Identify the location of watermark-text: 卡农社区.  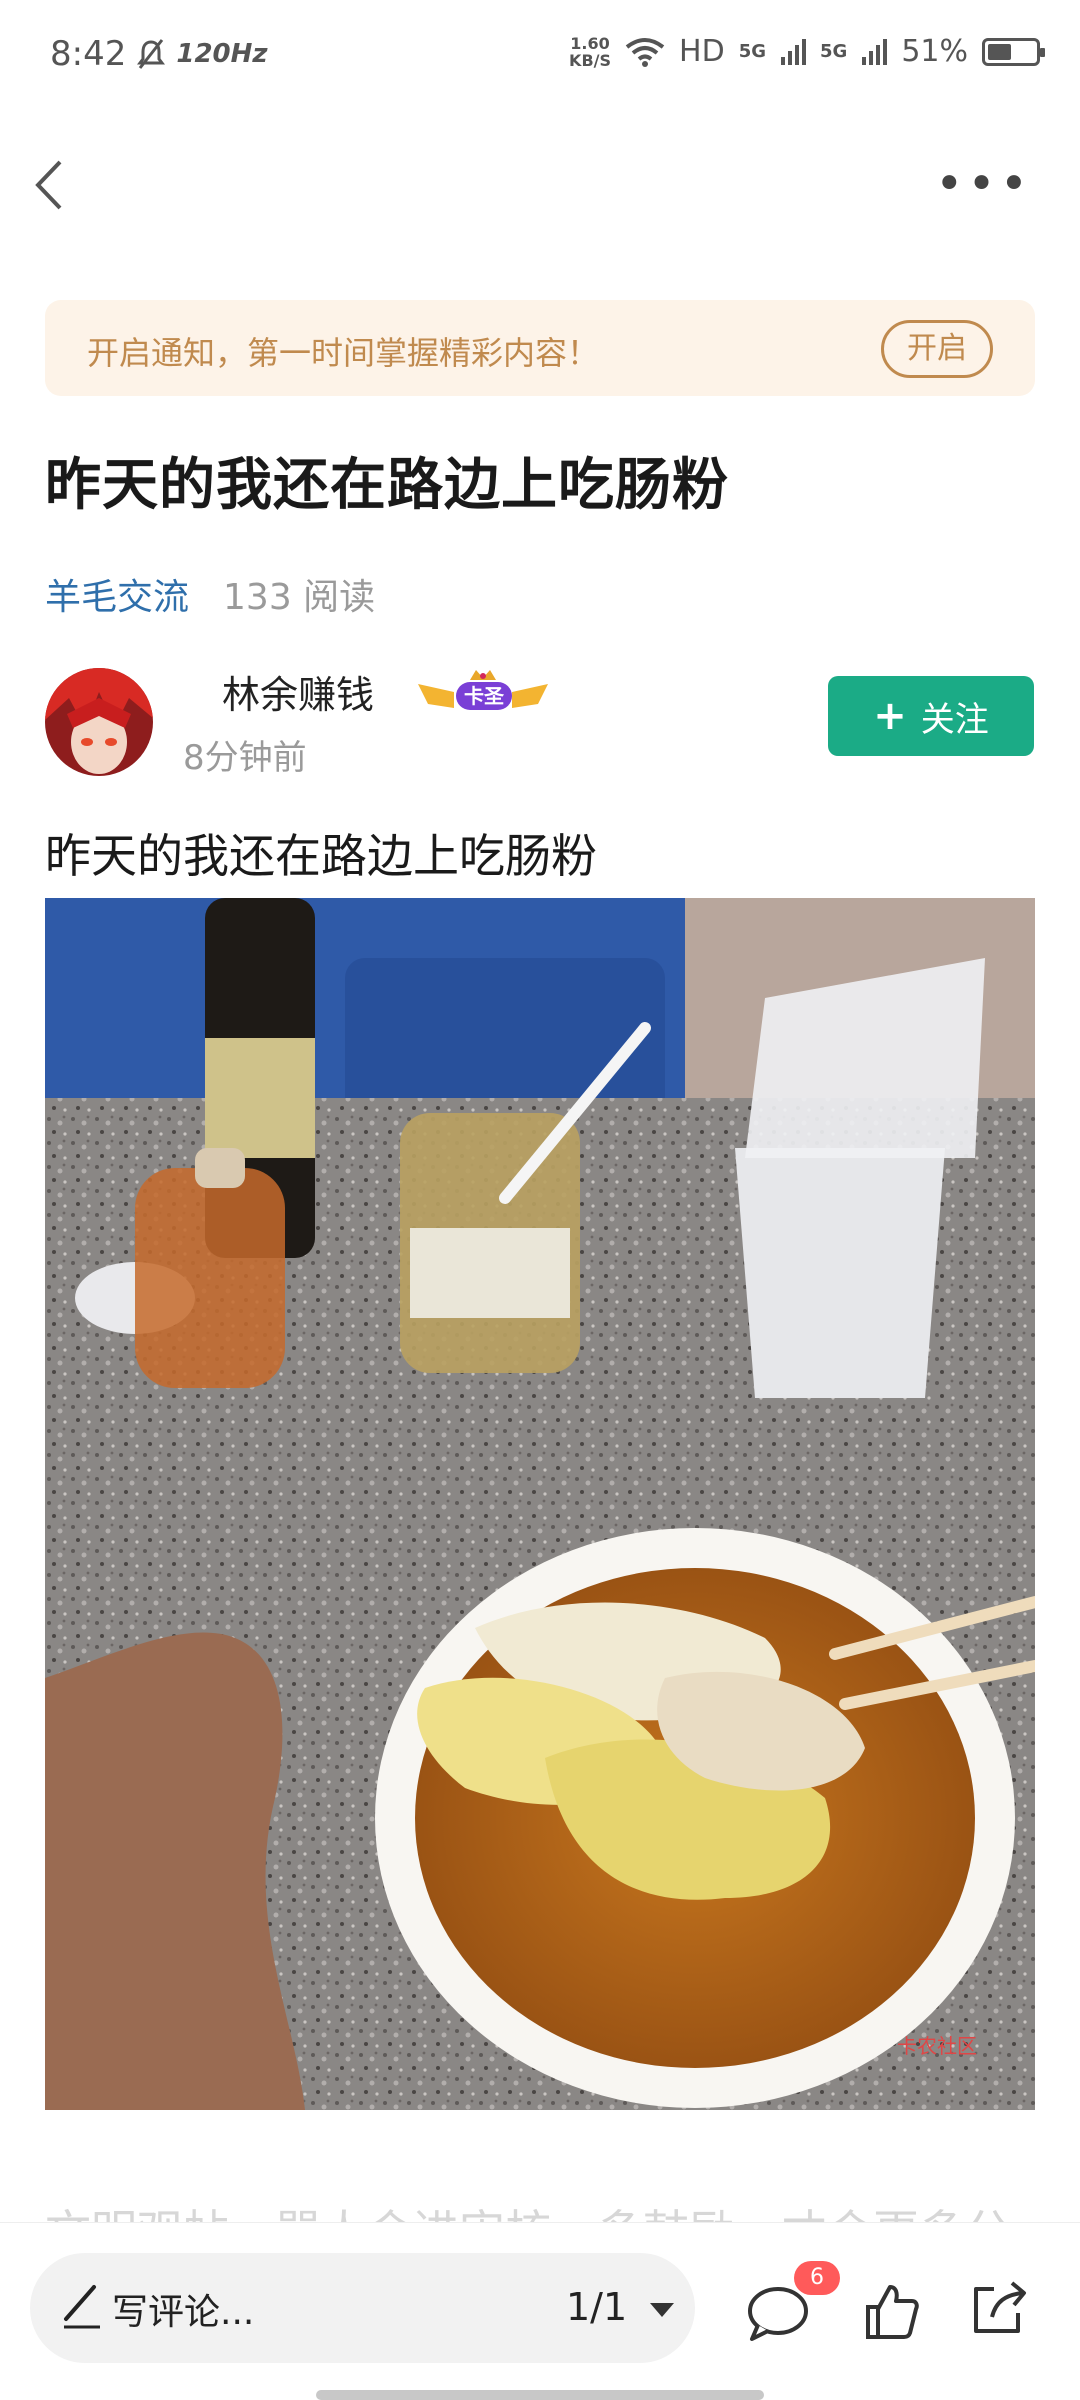
(937, 2046).